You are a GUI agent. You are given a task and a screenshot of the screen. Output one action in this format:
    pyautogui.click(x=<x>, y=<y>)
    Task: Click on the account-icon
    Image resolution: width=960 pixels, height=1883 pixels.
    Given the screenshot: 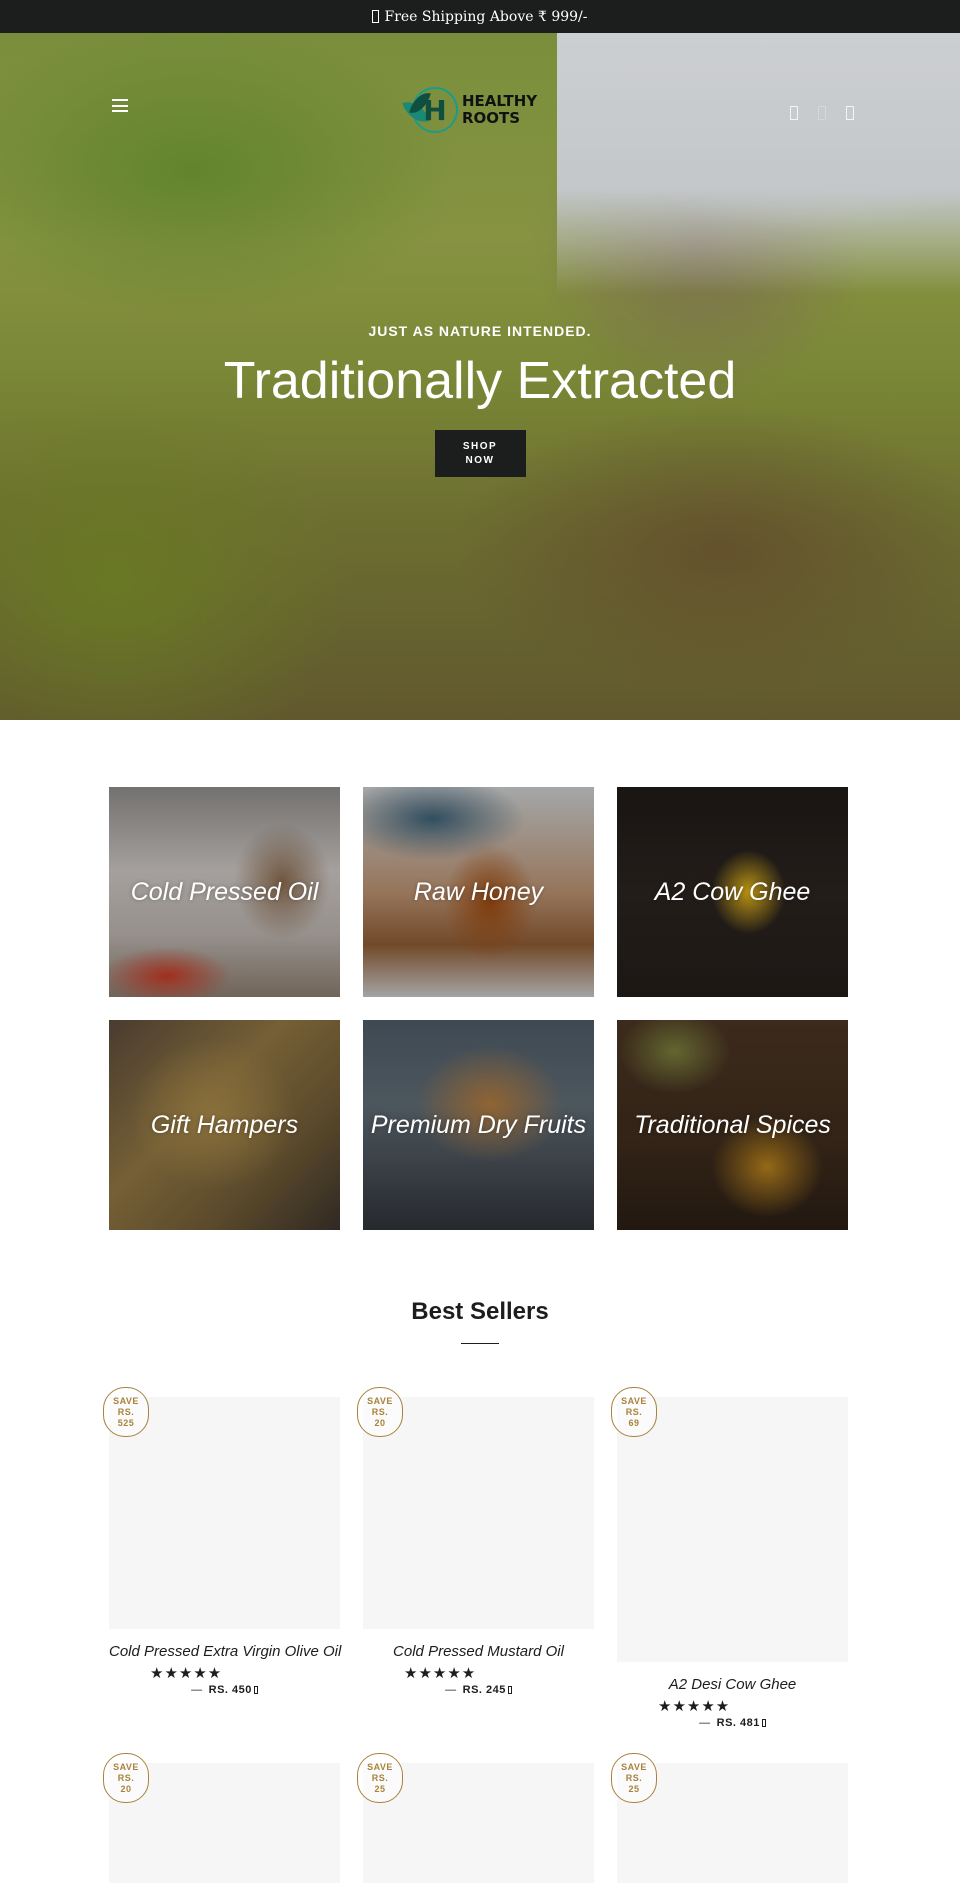 What is the action you would take?
    pyautogui.click(x=822, y=113)
    